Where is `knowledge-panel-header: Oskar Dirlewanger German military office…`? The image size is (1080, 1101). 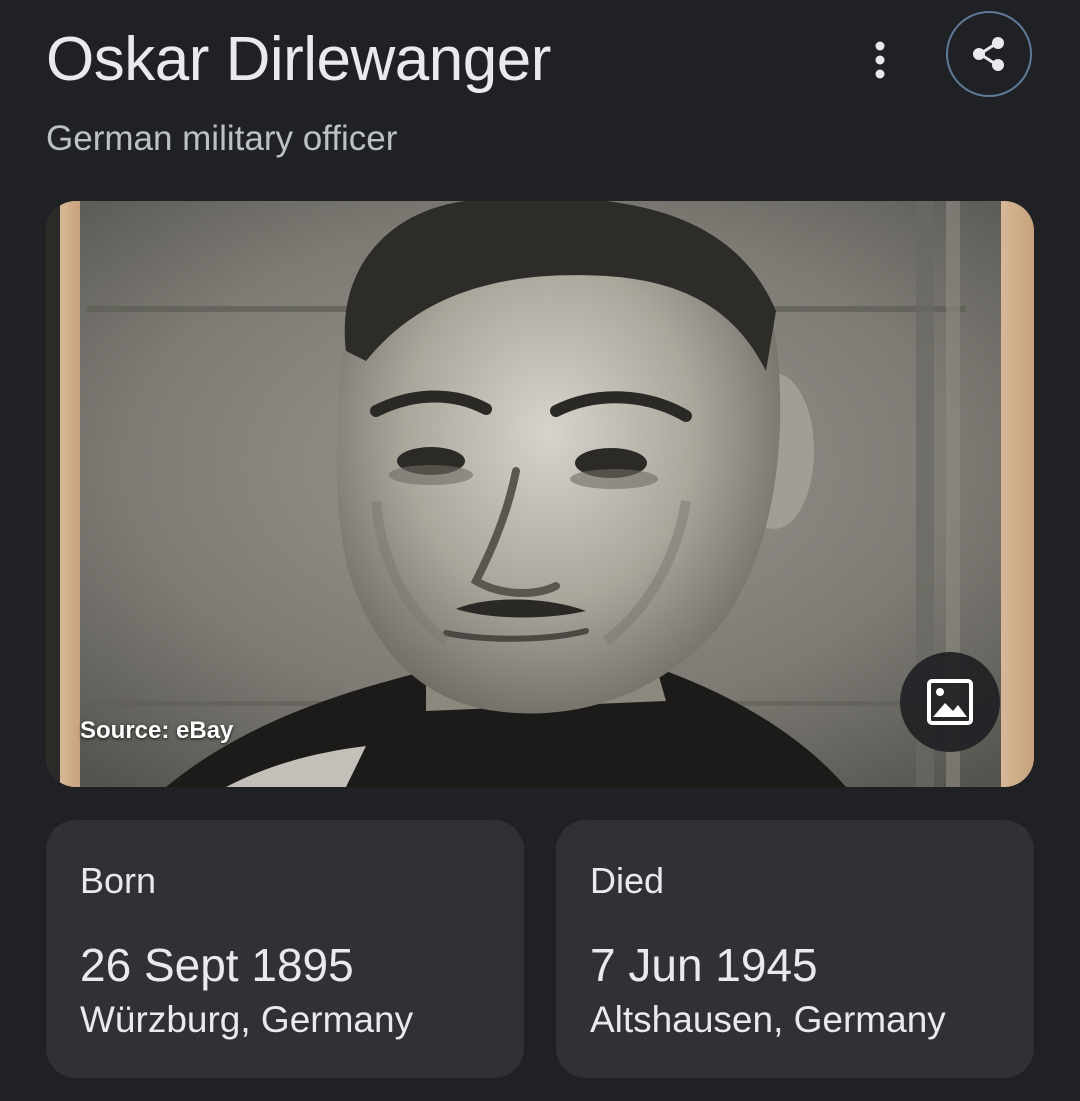
knowledge-panel-header: Oskar Dirlewanger German military office… is located at coordinates (541, 99).